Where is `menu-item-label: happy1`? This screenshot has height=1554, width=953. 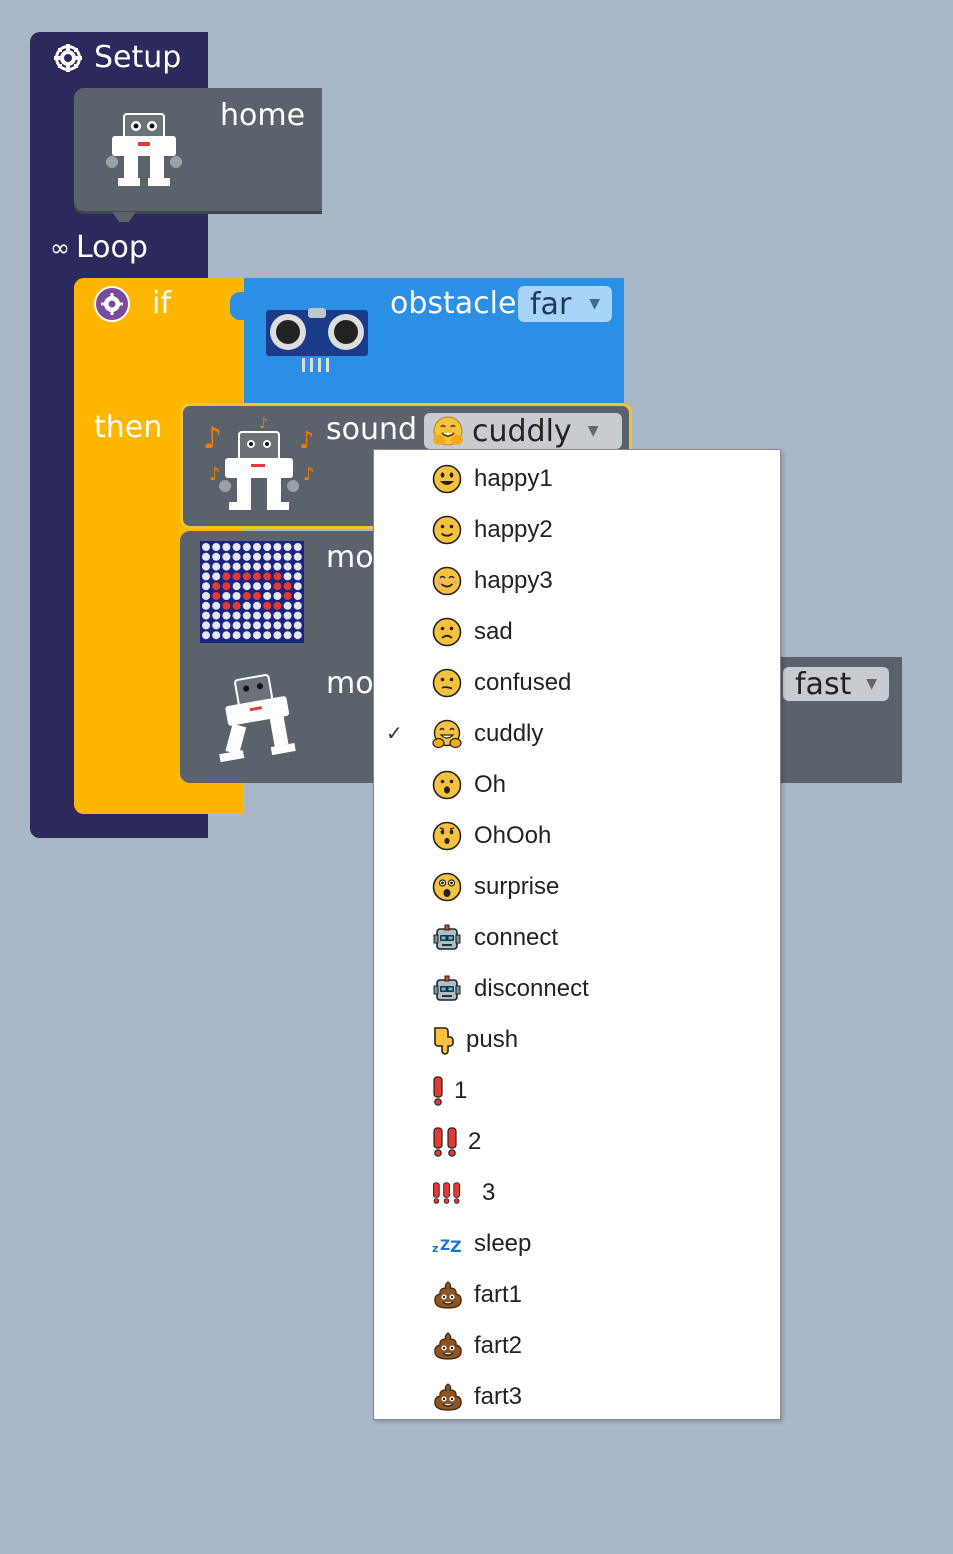 menu-item-label: happy1 is located at coordinates (513, 478).